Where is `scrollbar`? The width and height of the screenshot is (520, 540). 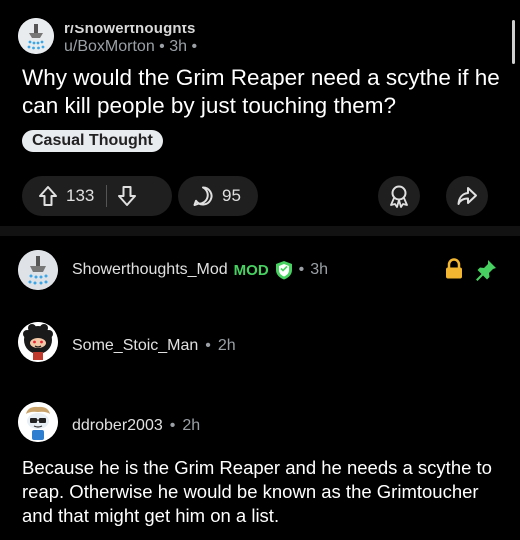 scrollbar is located at coordinates (513, 42).